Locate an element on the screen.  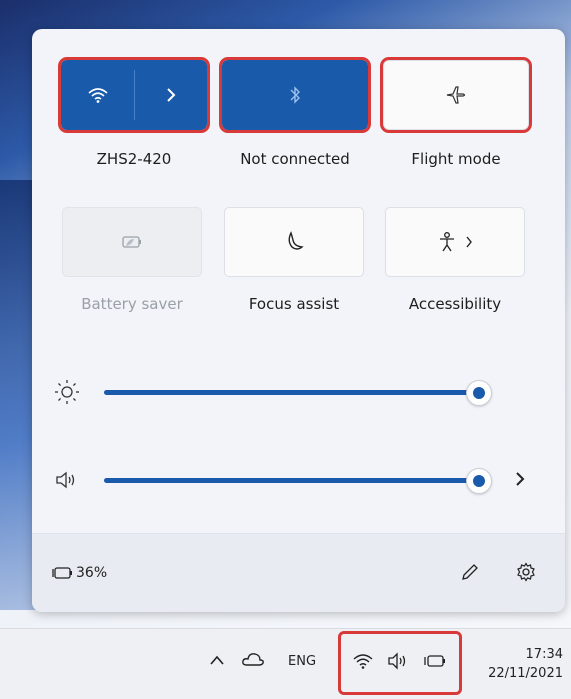
speaker-icon is located at coordinates (67, 480).